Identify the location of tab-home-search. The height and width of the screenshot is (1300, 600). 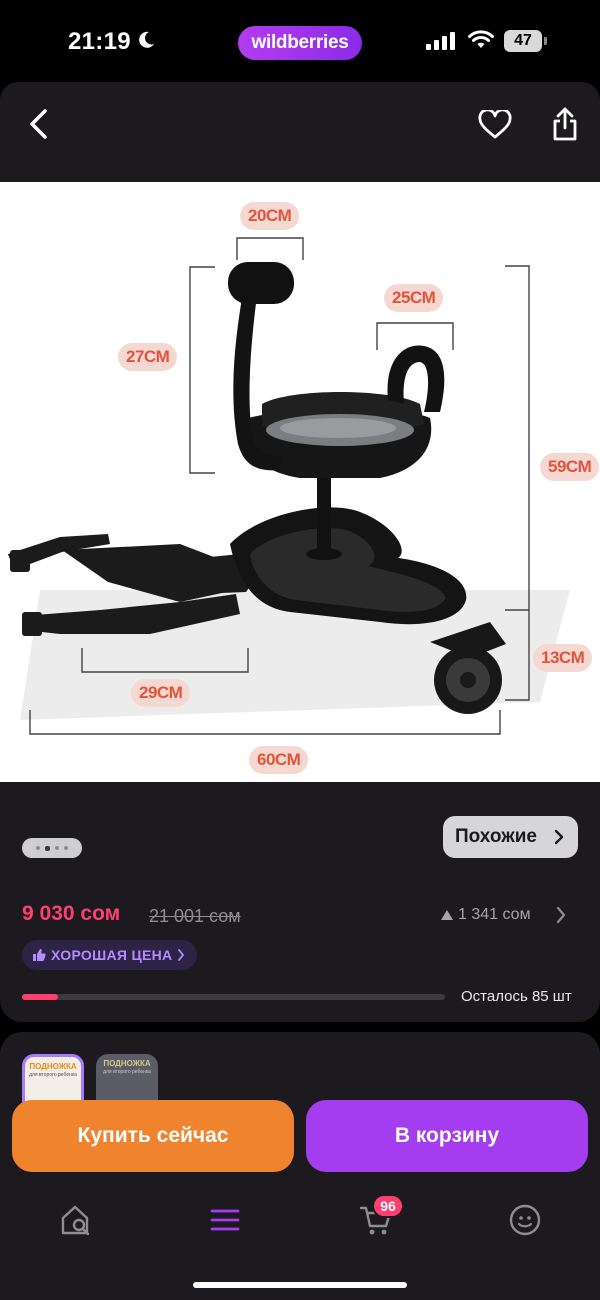
(76, 1220).